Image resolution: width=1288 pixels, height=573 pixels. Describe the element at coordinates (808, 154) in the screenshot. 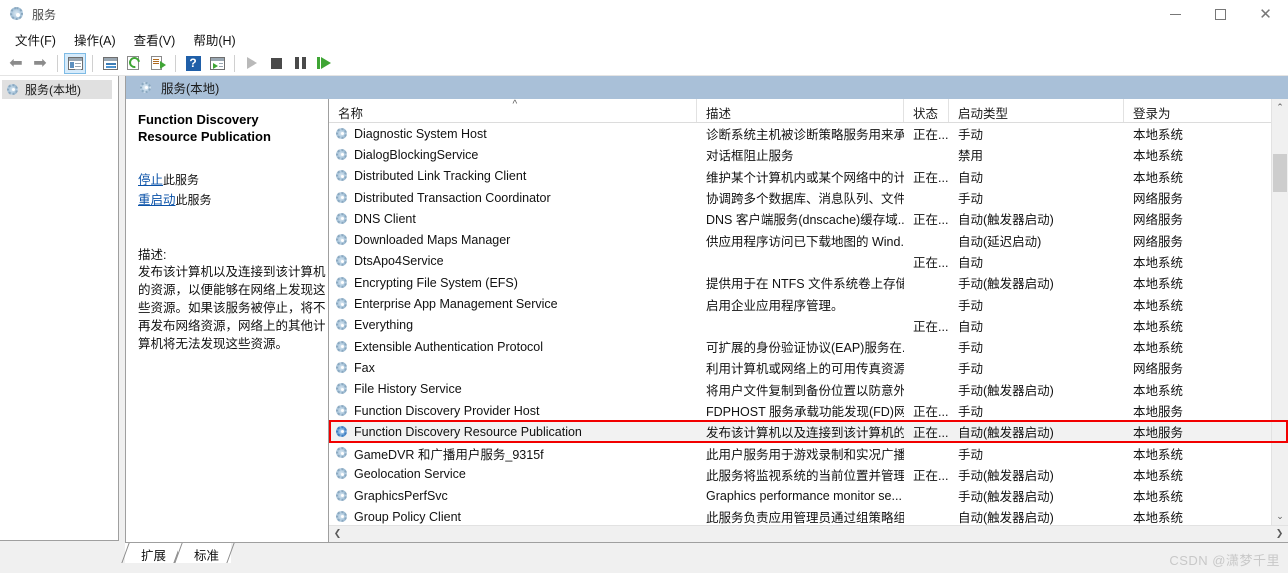

I see `table-row: DialogBlockingService 对话框阻止服务 禁用 本地系统` at that location.